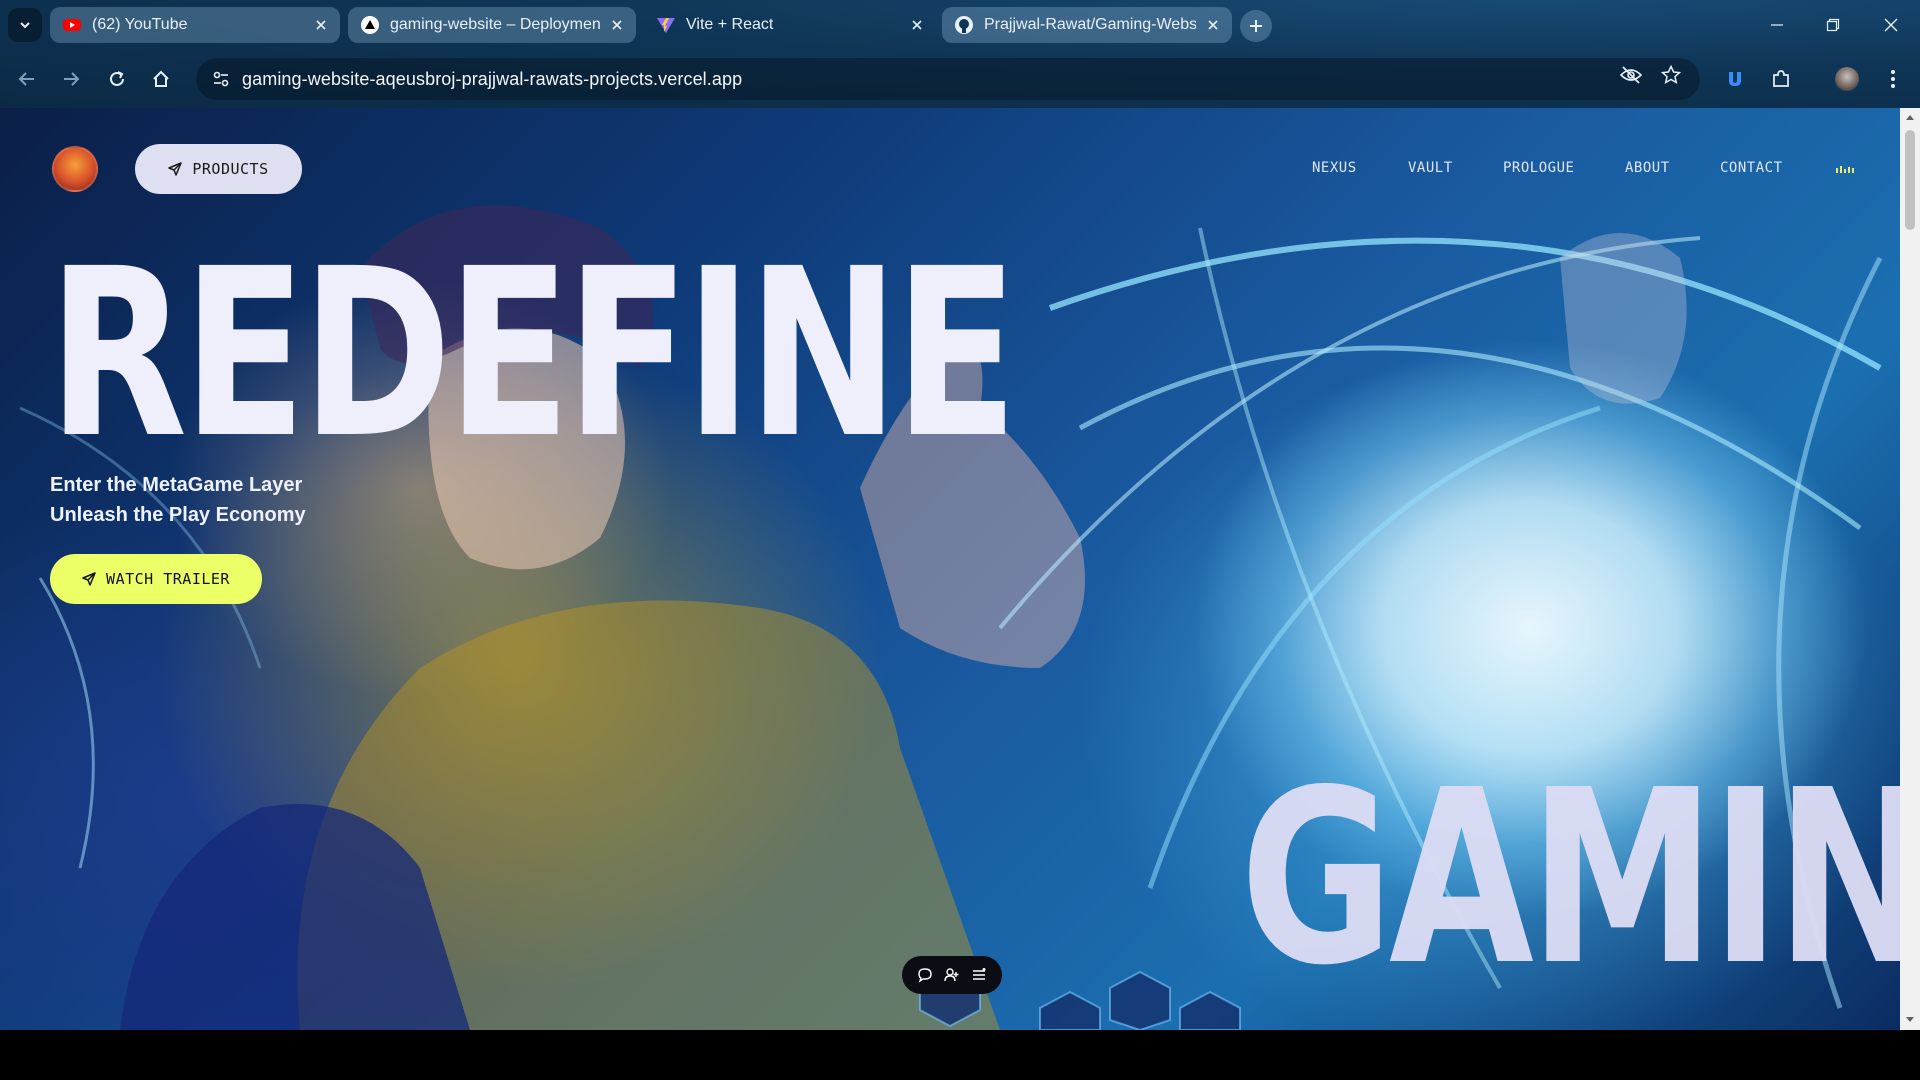  What do you see at coordinates (1538, 168) in the screenshot?
I see `nav-prologue: PROLOGUE` at bounding box center [1538, 168].